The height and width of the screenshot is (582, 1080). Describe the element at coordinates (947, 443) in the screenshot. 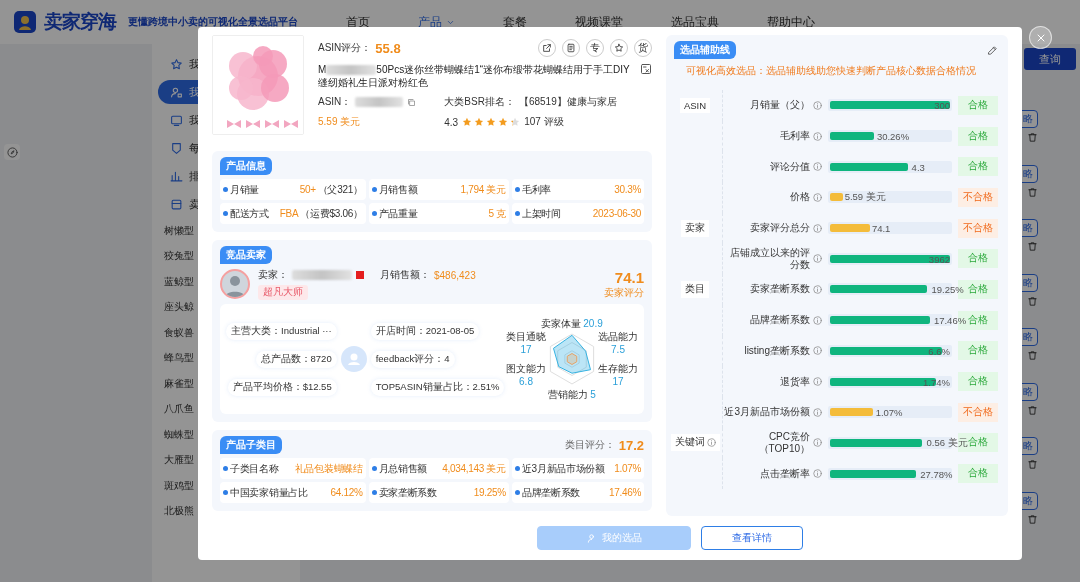

I see `metric-value: 0.56 美元` at that location.